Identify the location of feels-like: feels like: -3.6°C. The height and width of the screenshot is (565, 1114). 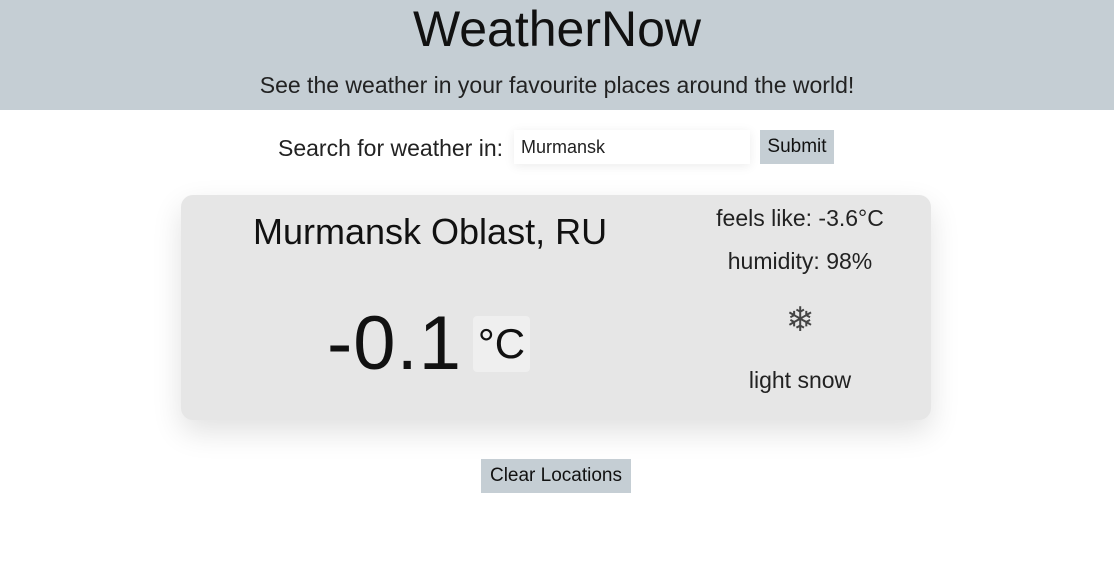
(800, 218).